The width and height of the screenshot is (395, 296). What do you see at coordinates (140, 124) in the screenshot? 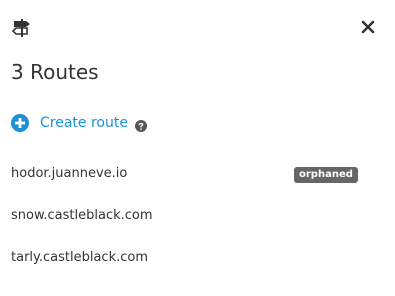
I see `question-circle-icon` at bounding box center [140, 124].